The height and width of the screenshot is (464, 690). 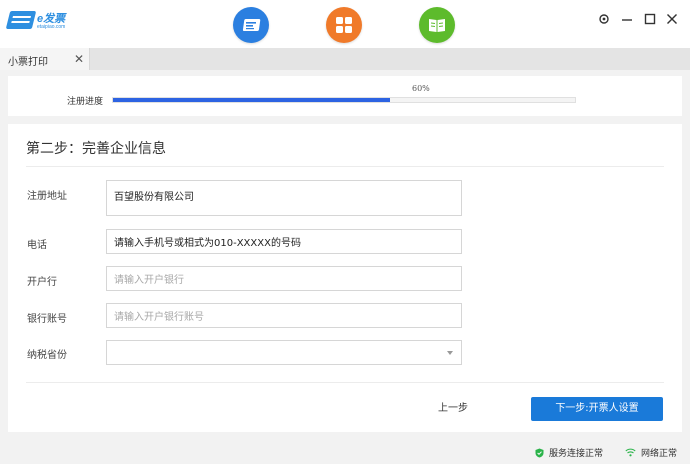 I want to click on account-field: 请输入开户银行账号, so click(x=284, y=315).